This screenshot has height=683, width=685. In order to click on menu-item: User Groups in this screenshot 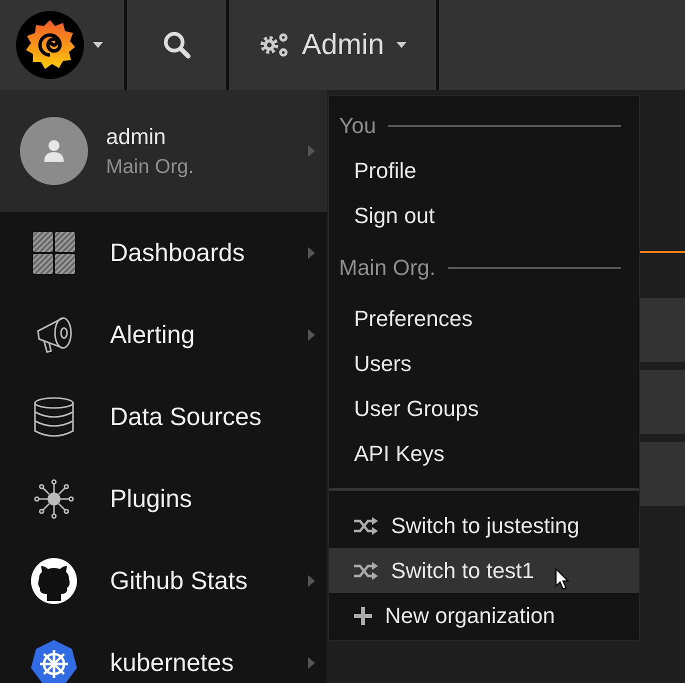, I will do `click(484, 408)`.